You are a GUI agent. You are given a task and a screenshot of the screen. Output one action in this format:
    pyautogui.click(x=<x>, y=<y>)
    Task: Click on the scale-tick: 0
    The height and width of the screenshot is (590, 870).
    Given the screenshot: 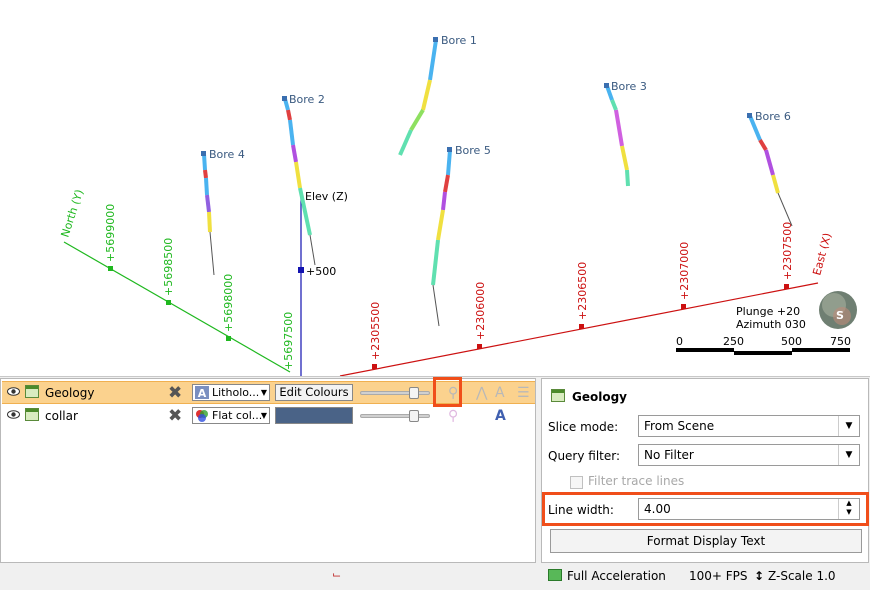 What is the action you would take?
    pyautogui.click(x=679, y=341)
    